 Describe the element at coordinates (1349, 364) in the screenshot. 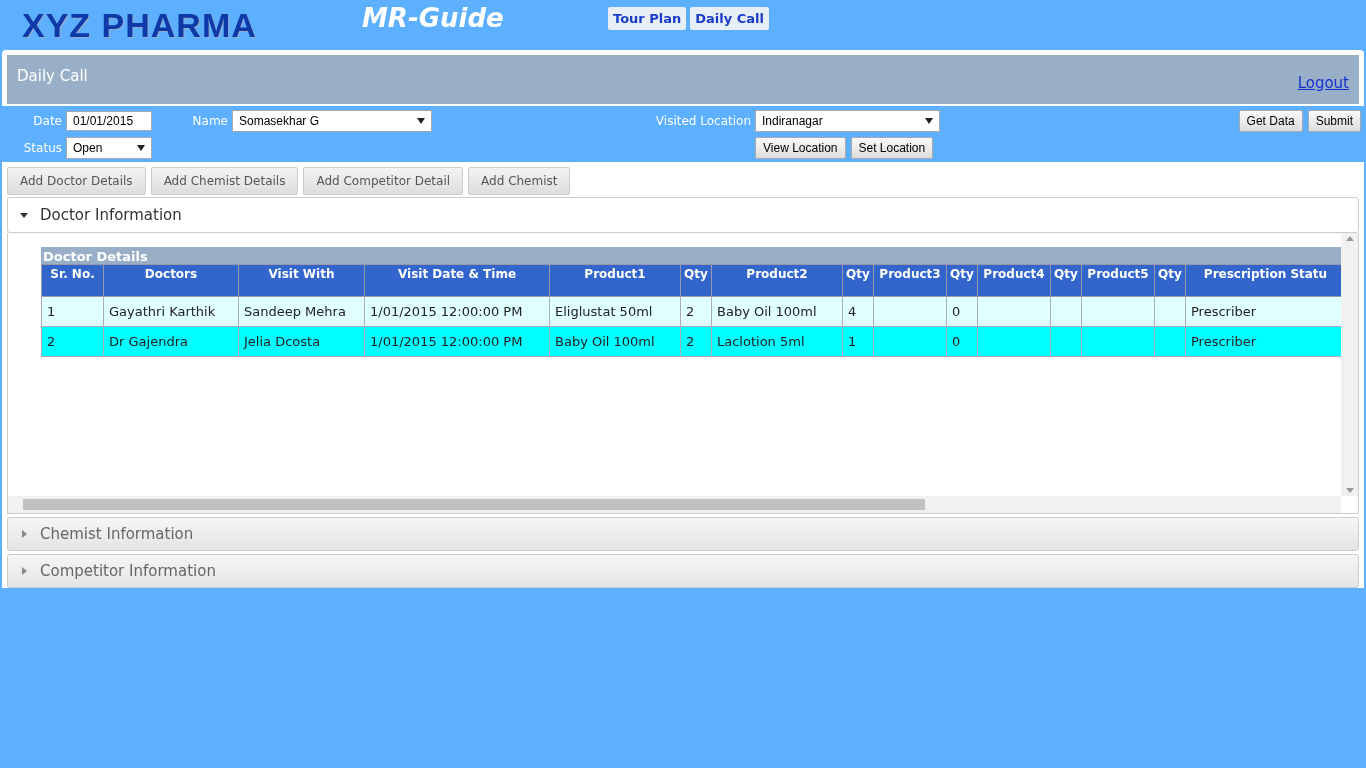

I see `vertical-scrollbar` at that location.